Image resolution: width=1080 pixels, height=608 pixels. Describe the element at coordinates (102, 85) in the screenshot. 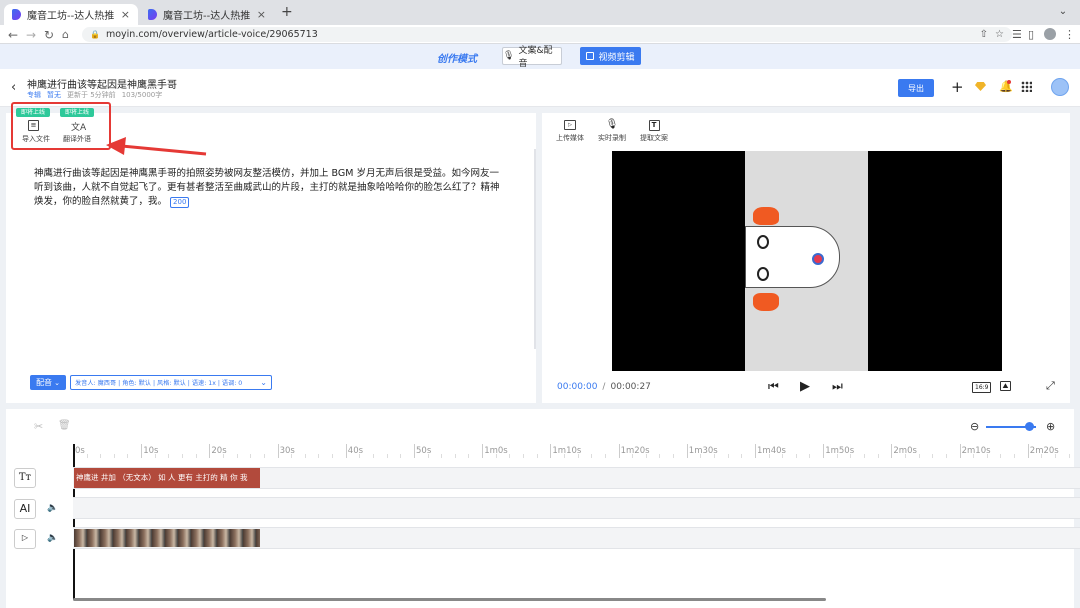

I see `page-title: 神鹰进行曲该等起因是神鹰黑手哥` at that location.